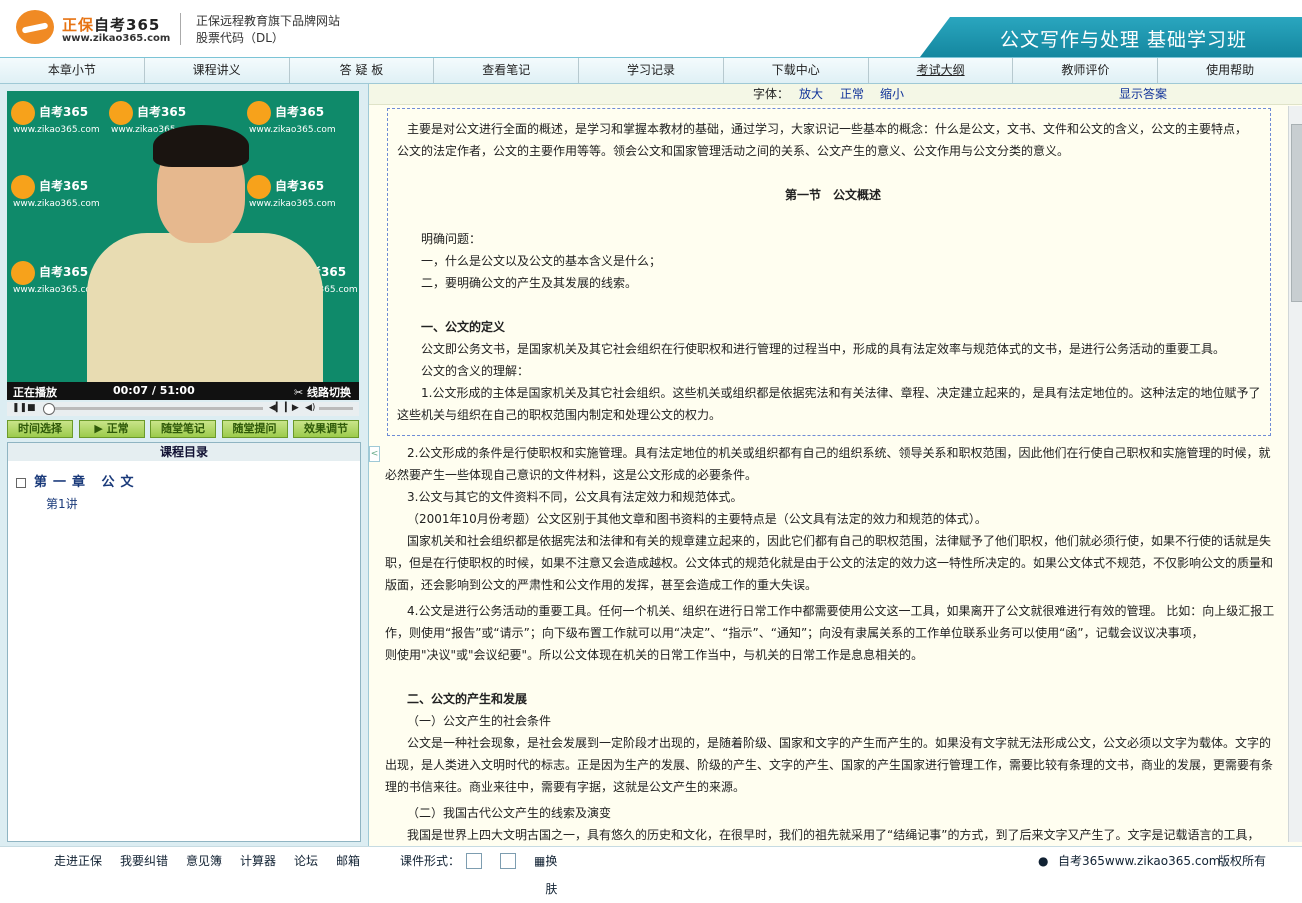  What do you see at coordinates (1296, 213) in the screenshot?
I see `scrollbar-thumb` at bounding box center [1296, 213].